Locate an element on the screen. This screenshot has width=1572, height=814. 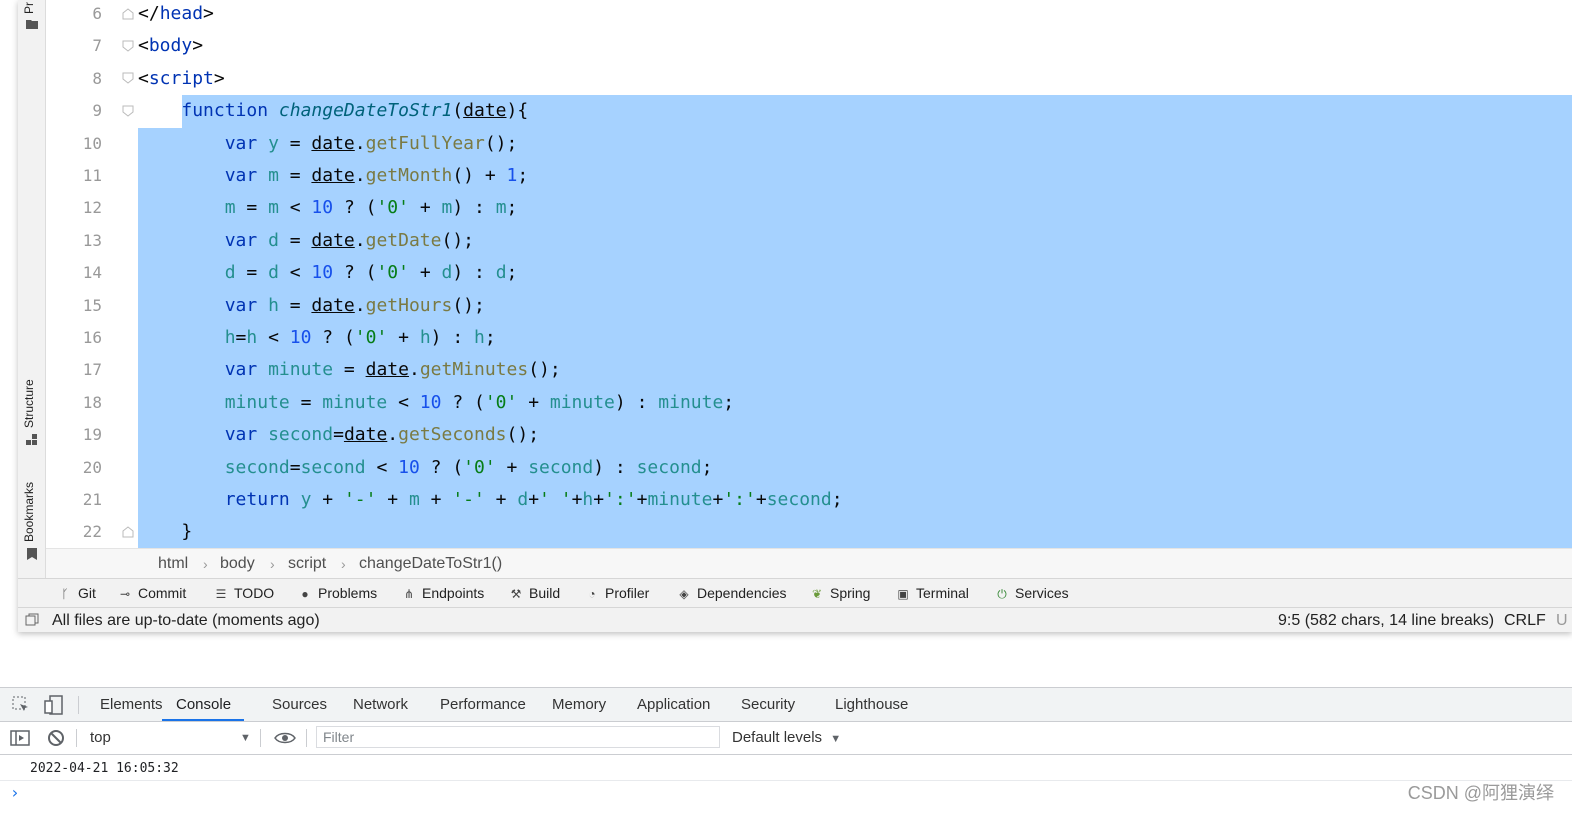
terminal-tool-button: ▣ Terminal is located at coordinates (932, 593).